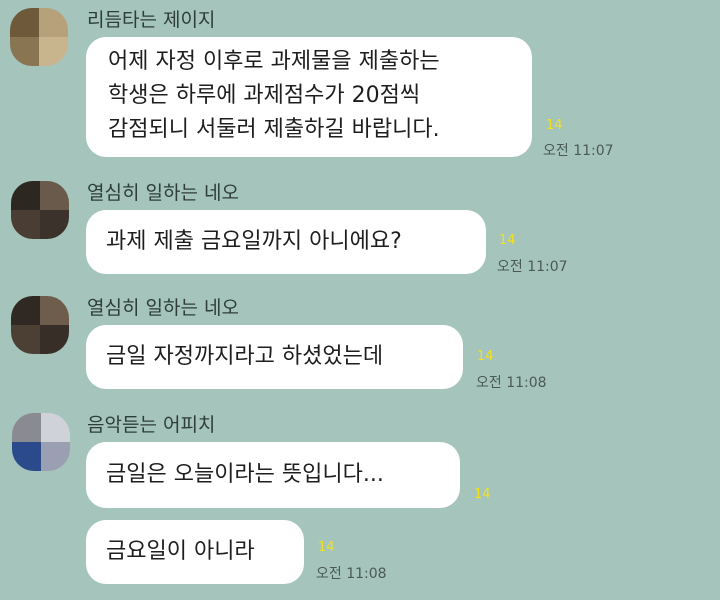  I want to click on message-bubble: 금일 자정까지라고 하셨었는데, so click(274, 357).